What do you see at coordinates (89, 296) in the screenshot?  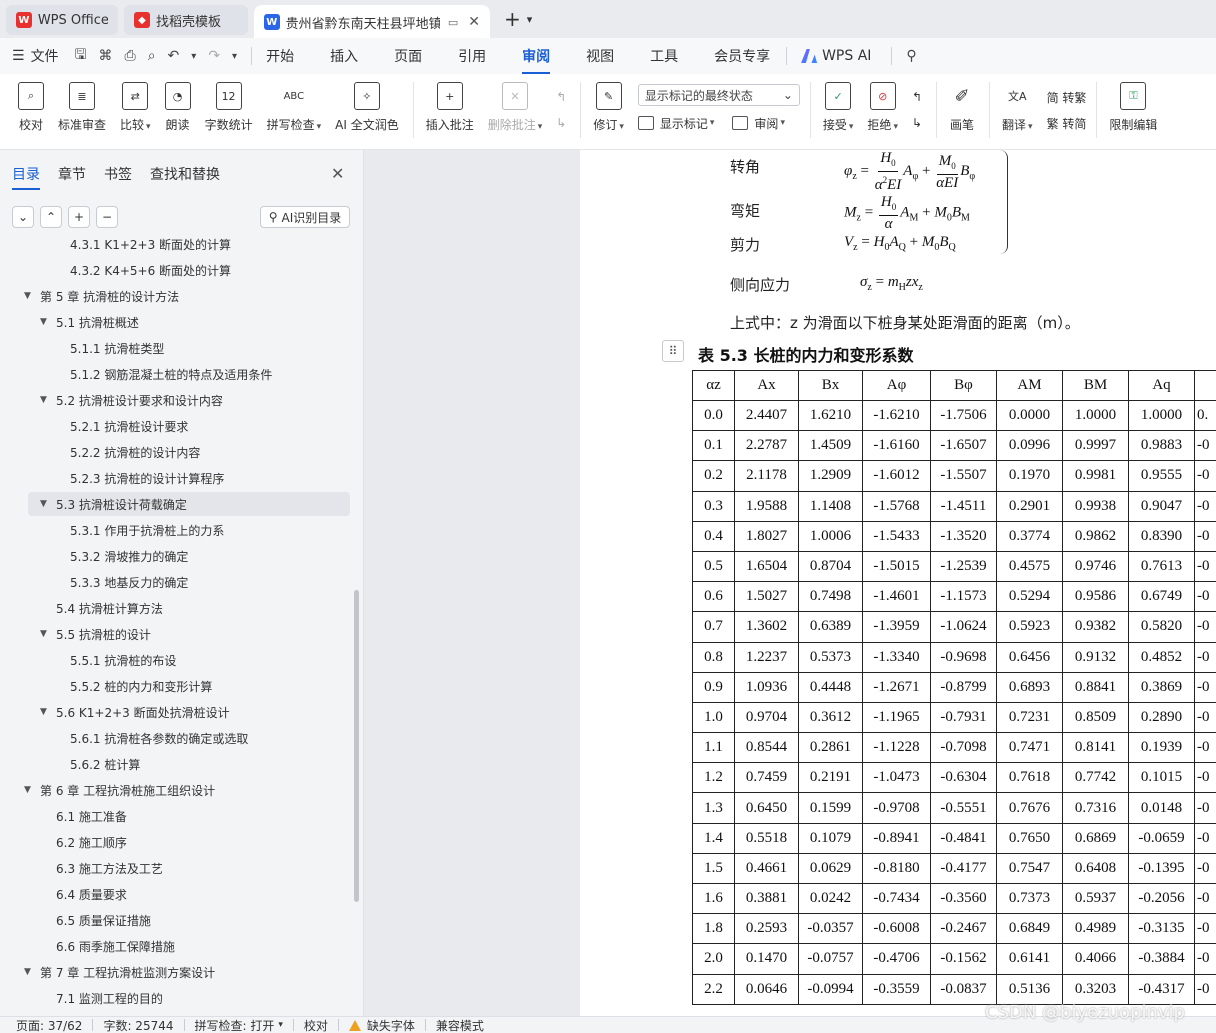 I see `toc-item: ▼ 第 5 章 抗滑桩的设计方法` at bounding box center [89, 296].